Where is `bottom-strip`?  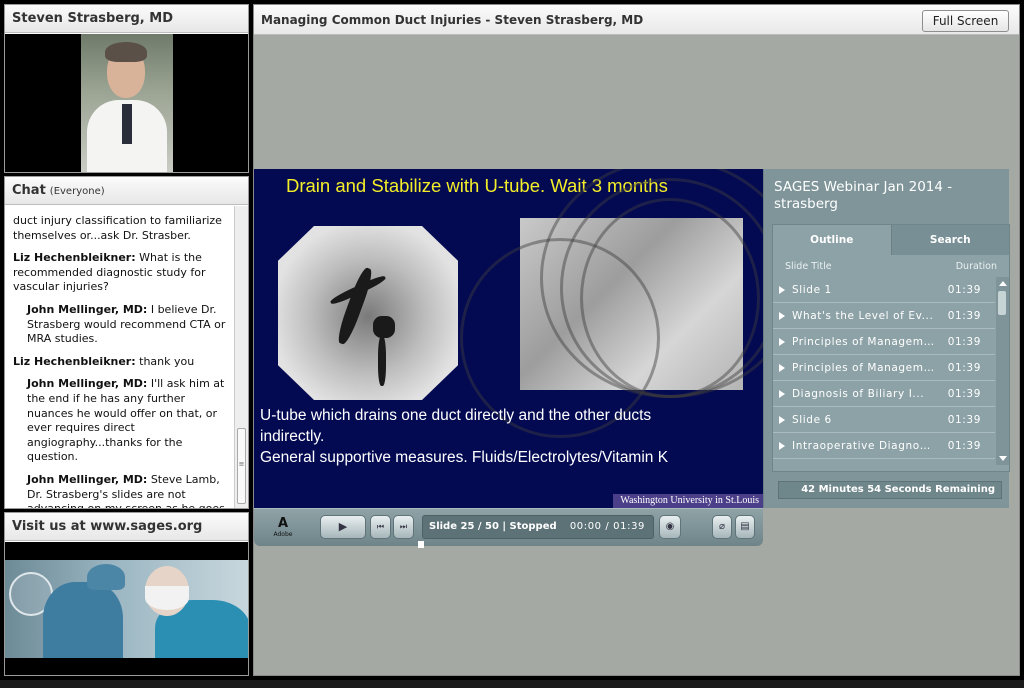 bottom-strip is located at coordinates (512, 684).